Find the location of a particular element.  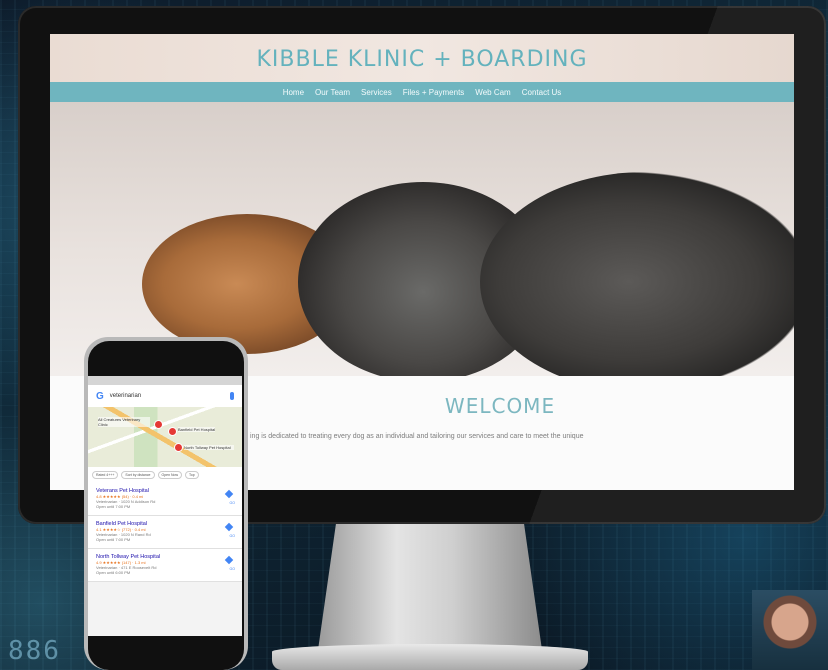

map-pin-label: Banfield Pet Hospital is located at coordinates (197, 429).